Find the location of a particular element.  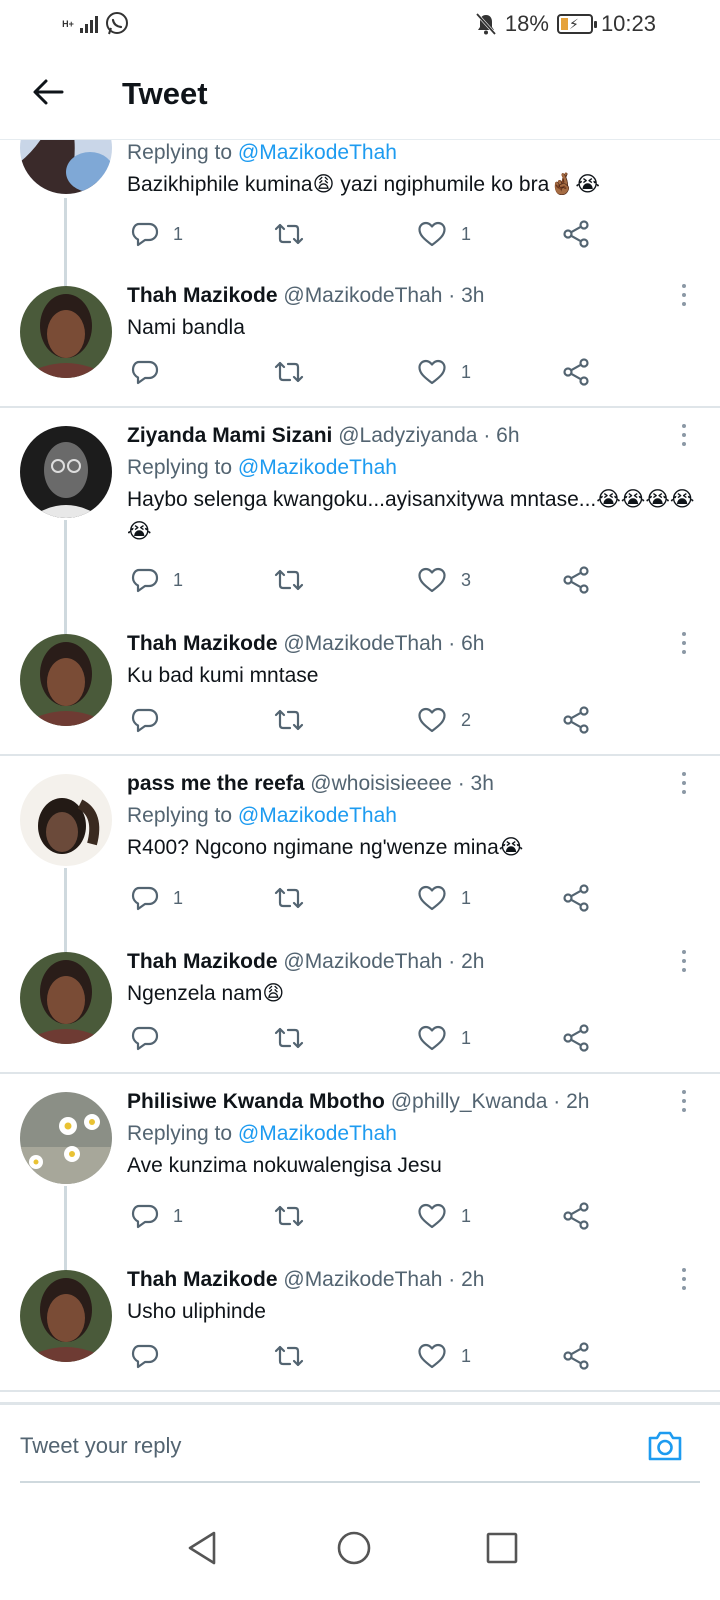

status-right: 18% ⚡ 10:23 is located at coordinates (565, 24).